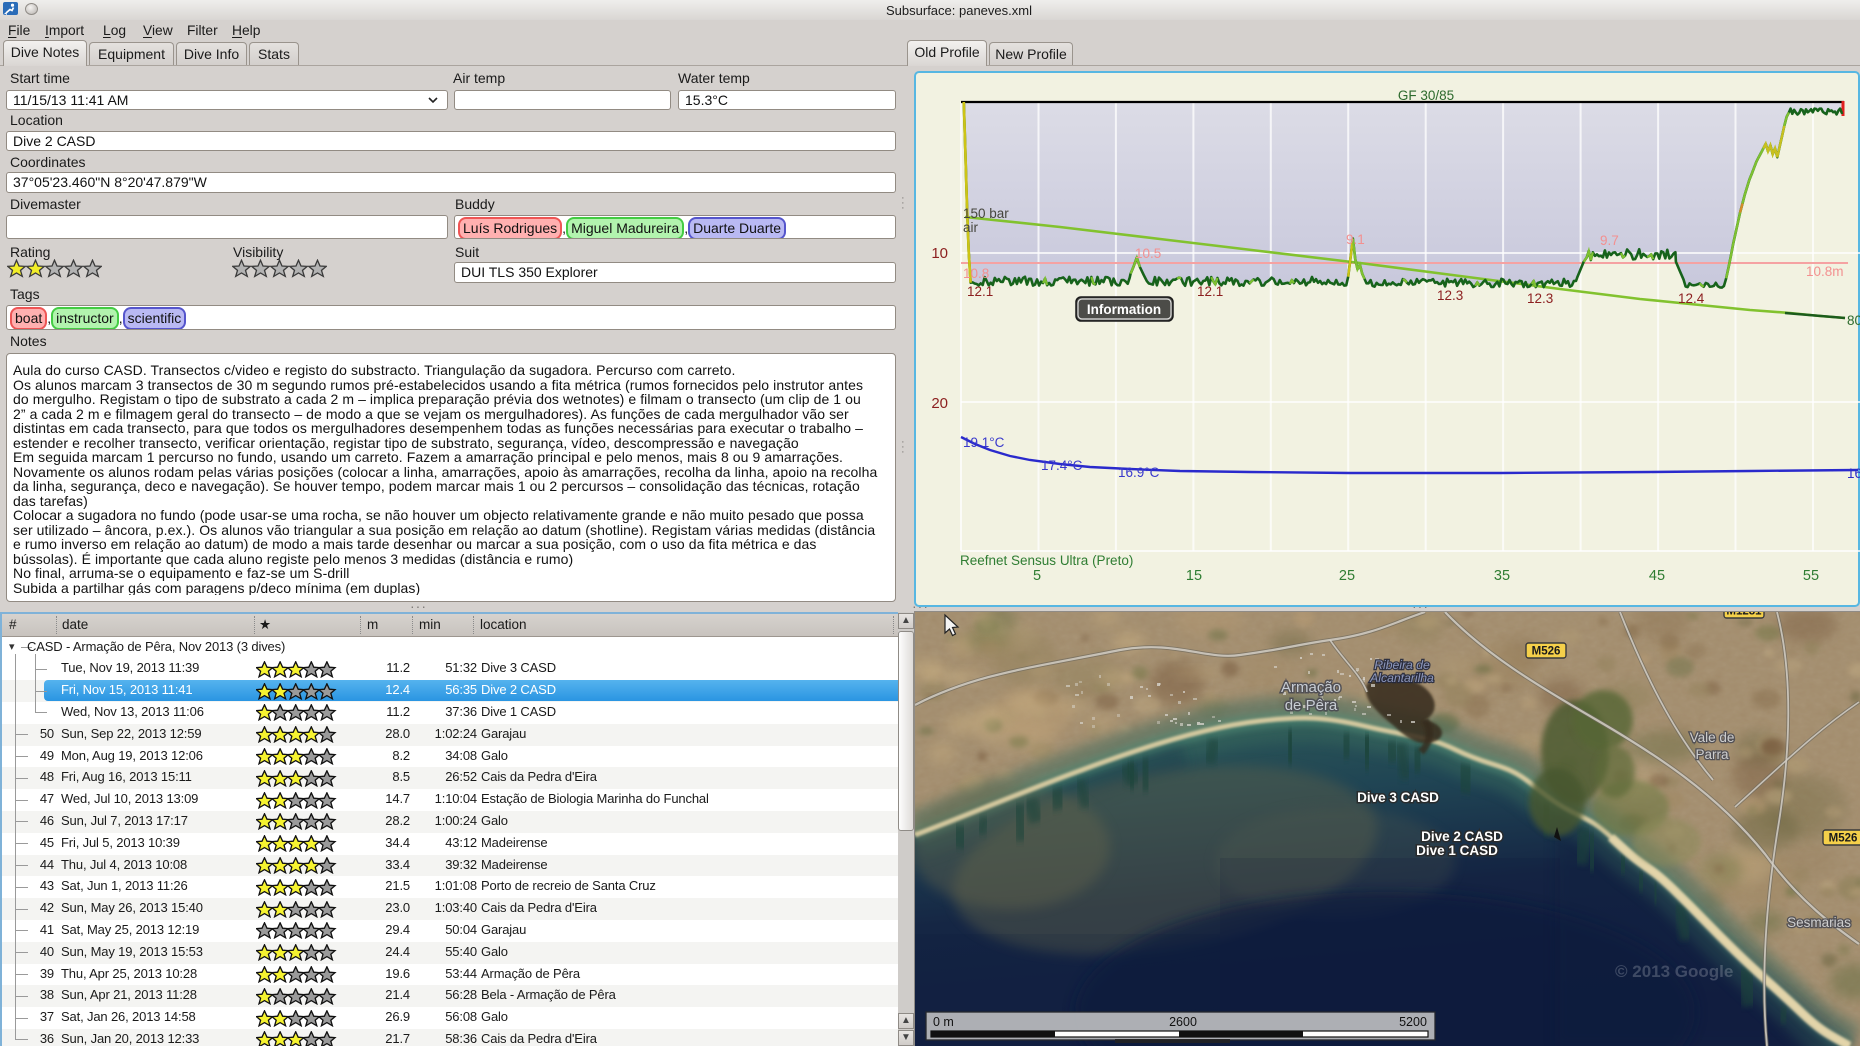 The image size is (1860, 1046). What do you see at coordinates (1691, 298) in the screenshot?
I see `svg-text: 12.4` at bounding box center [1691, 298].